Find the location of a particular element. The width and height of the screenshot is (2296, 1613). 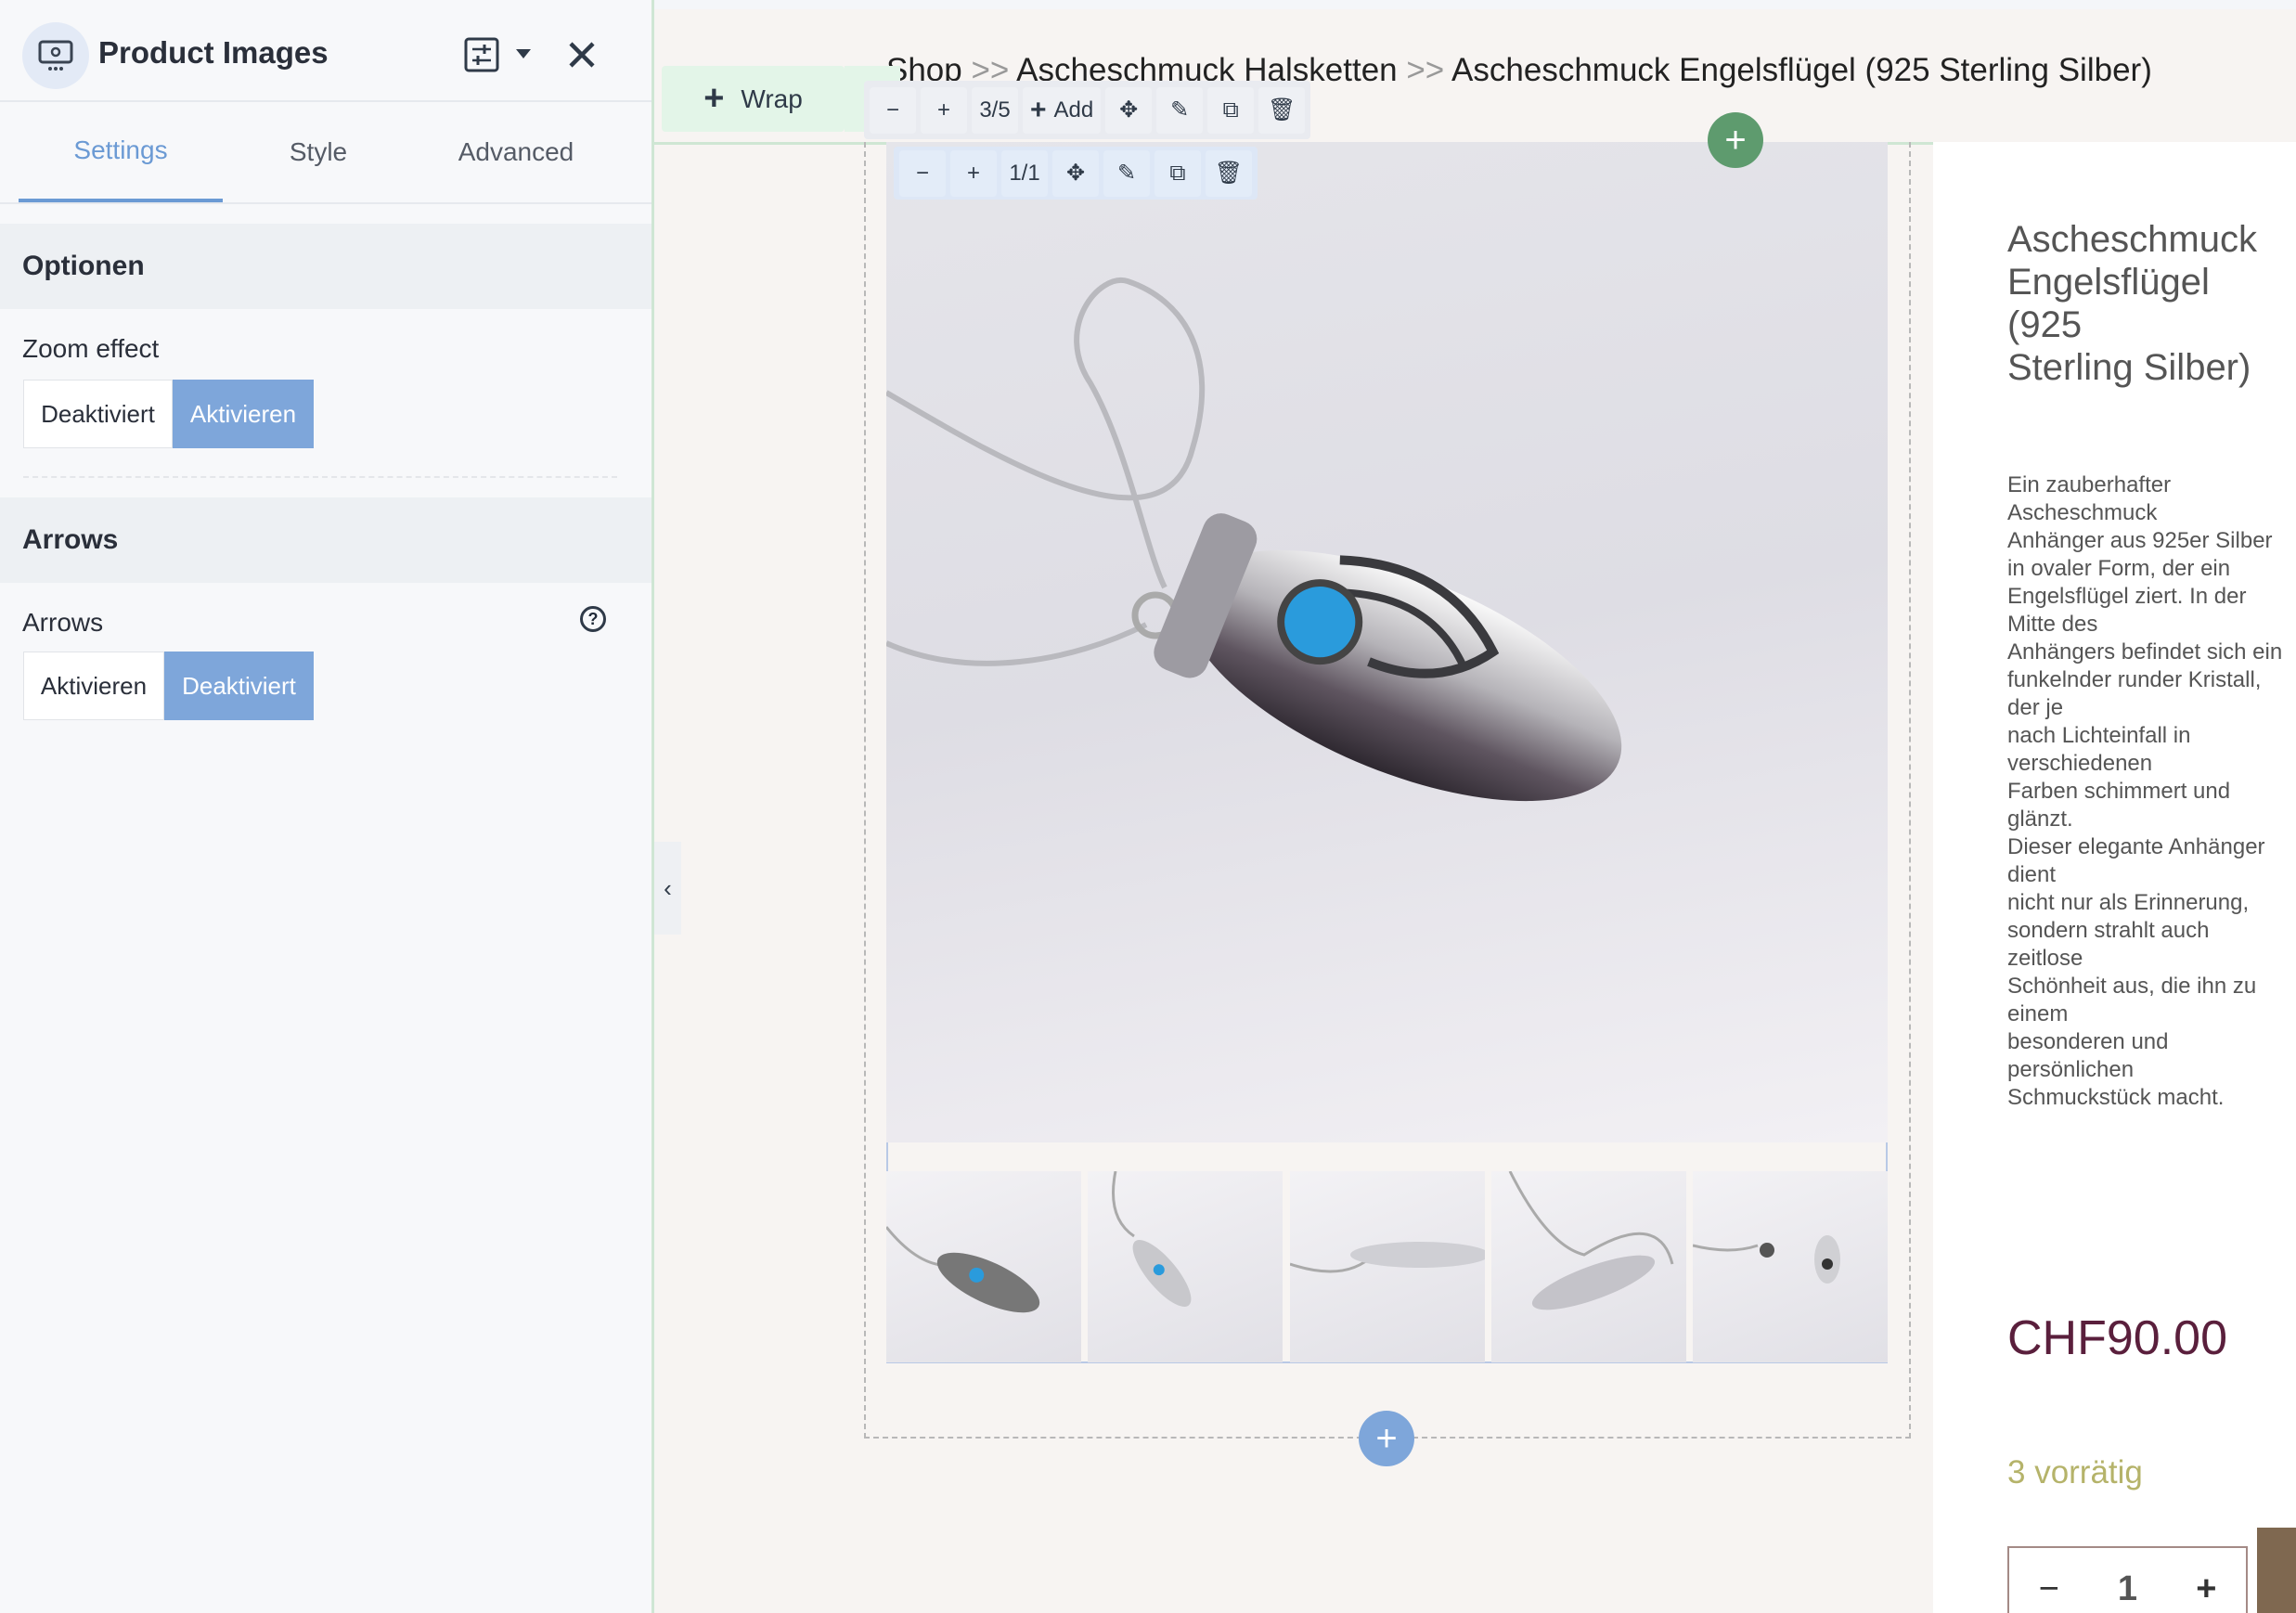

add-section-plus-button: + is located at coordinates (1735, 140).